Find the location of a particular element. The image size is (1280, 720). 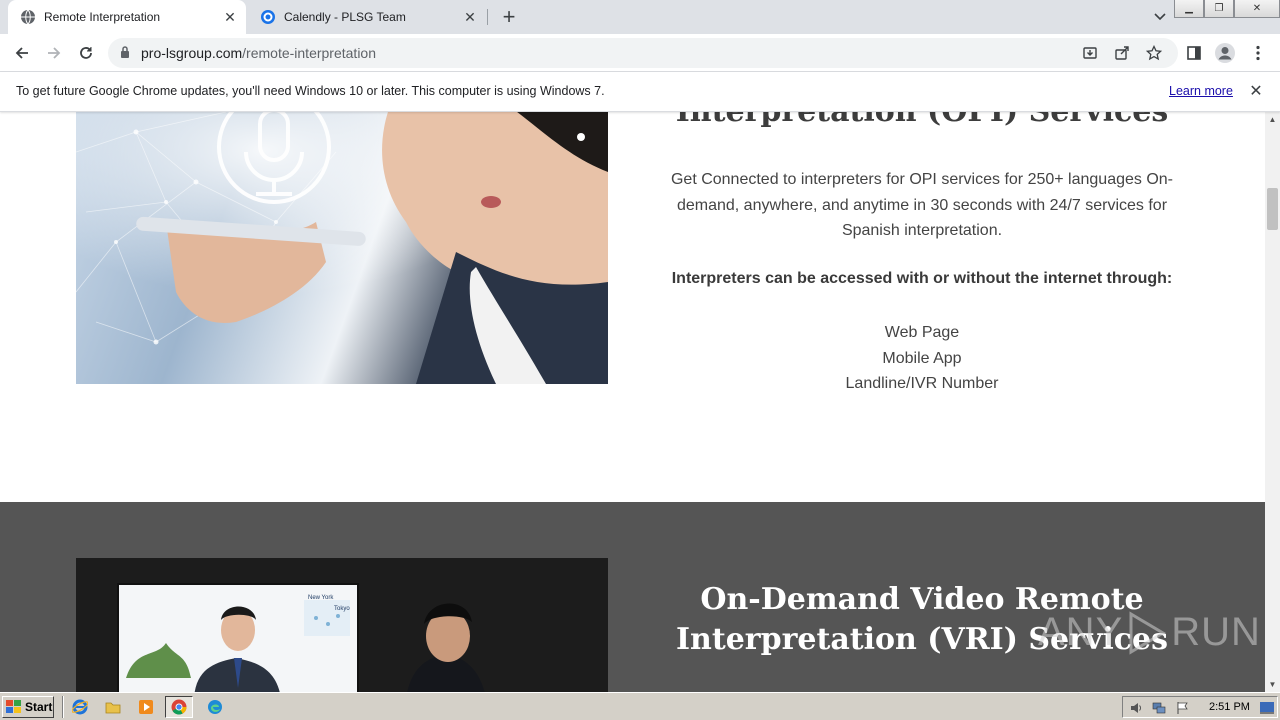

start-label: Start is located at coordinates (39, 707).